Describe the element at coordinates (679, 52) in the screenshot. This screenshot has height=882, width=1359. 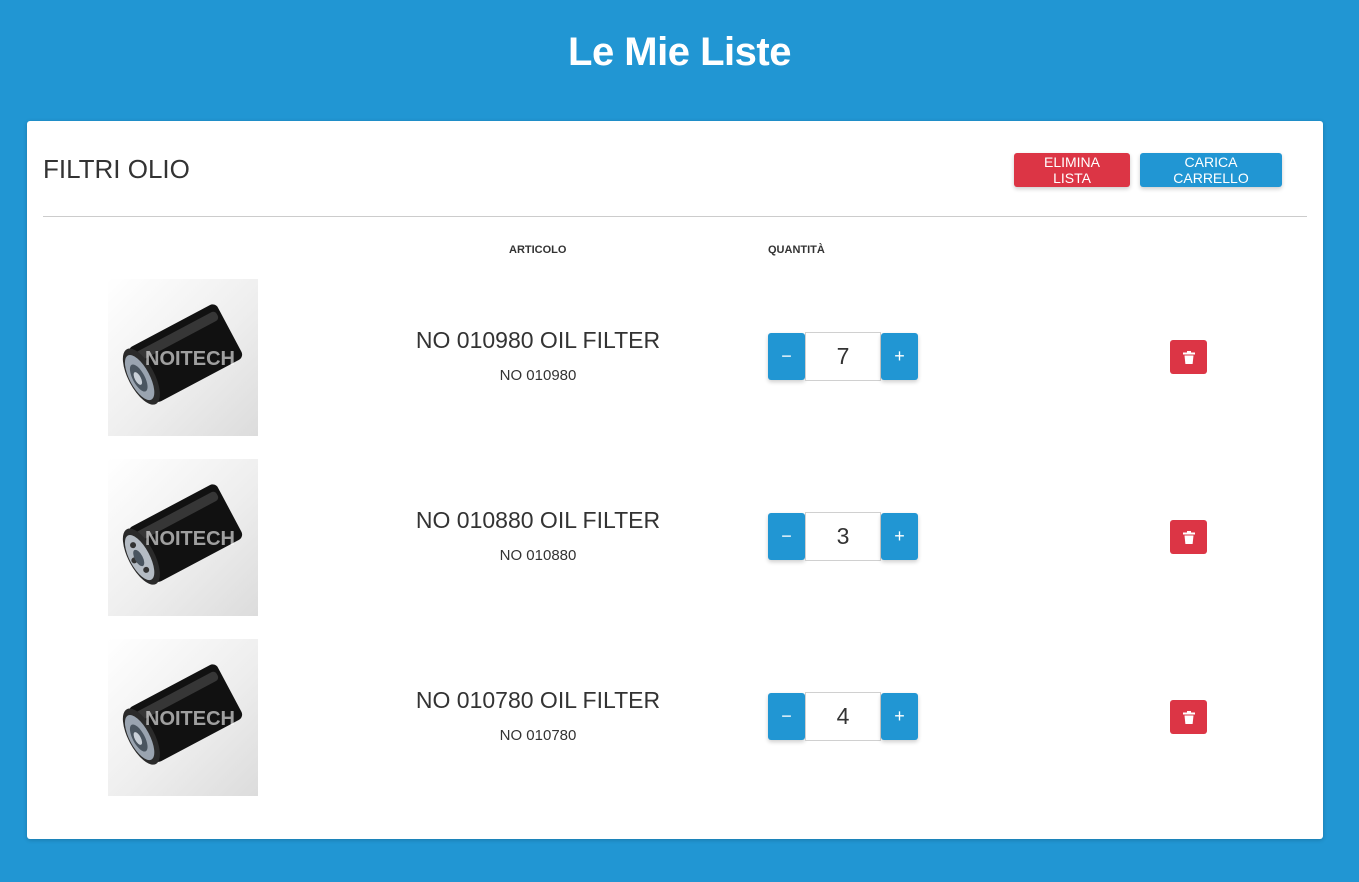
I see `page-title: Le Mie Liste` at that location.